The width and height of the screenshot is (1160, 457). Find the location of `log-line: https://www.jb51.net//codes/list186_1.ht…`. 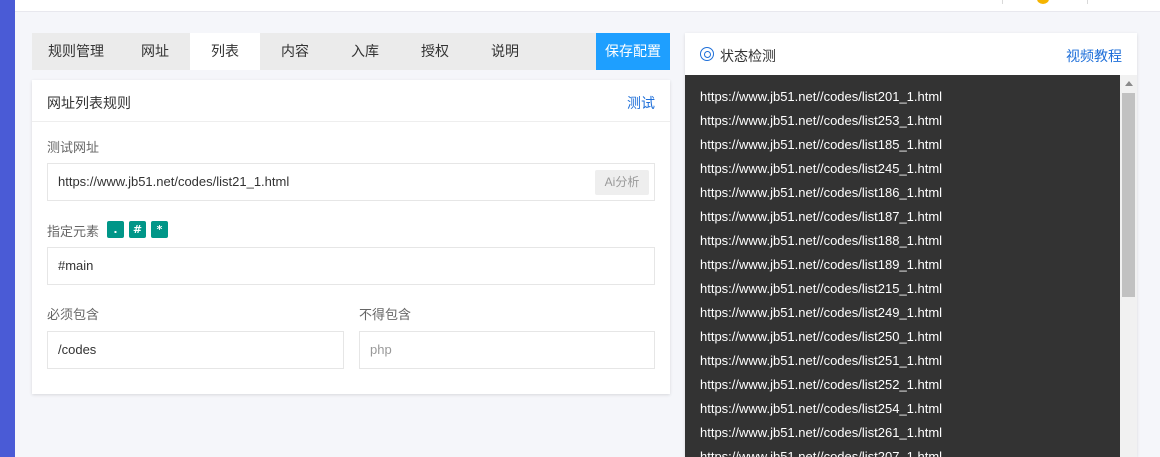

log-line: https://www.jb51.net//codes/list186_1.ht… is located at coordinates (821, 192).